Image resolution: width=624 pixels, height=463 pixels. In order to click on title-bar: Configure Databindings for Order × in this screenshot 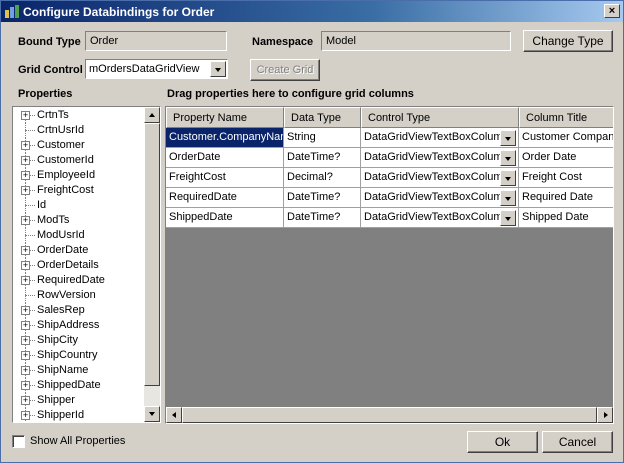, I will do `click(312, 11)`.